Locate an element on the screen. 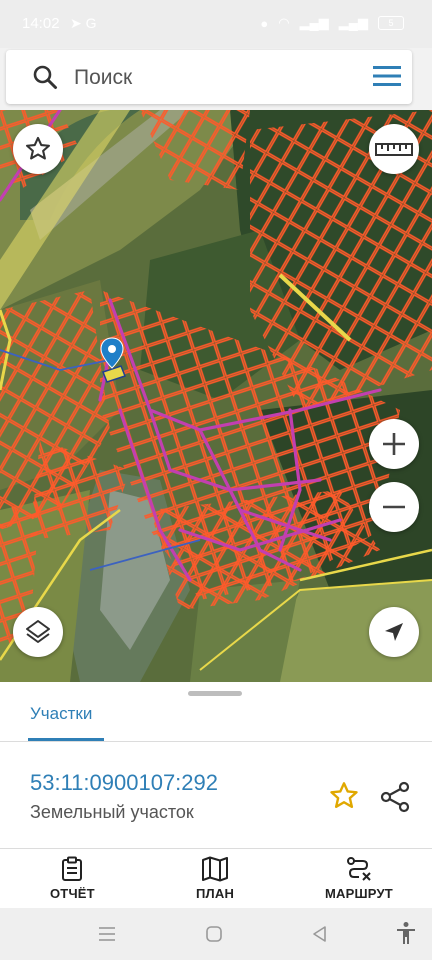 Image resolution: width=432 pixels, height=960 pixels. favorites-button is located at coordinates (38, 149).